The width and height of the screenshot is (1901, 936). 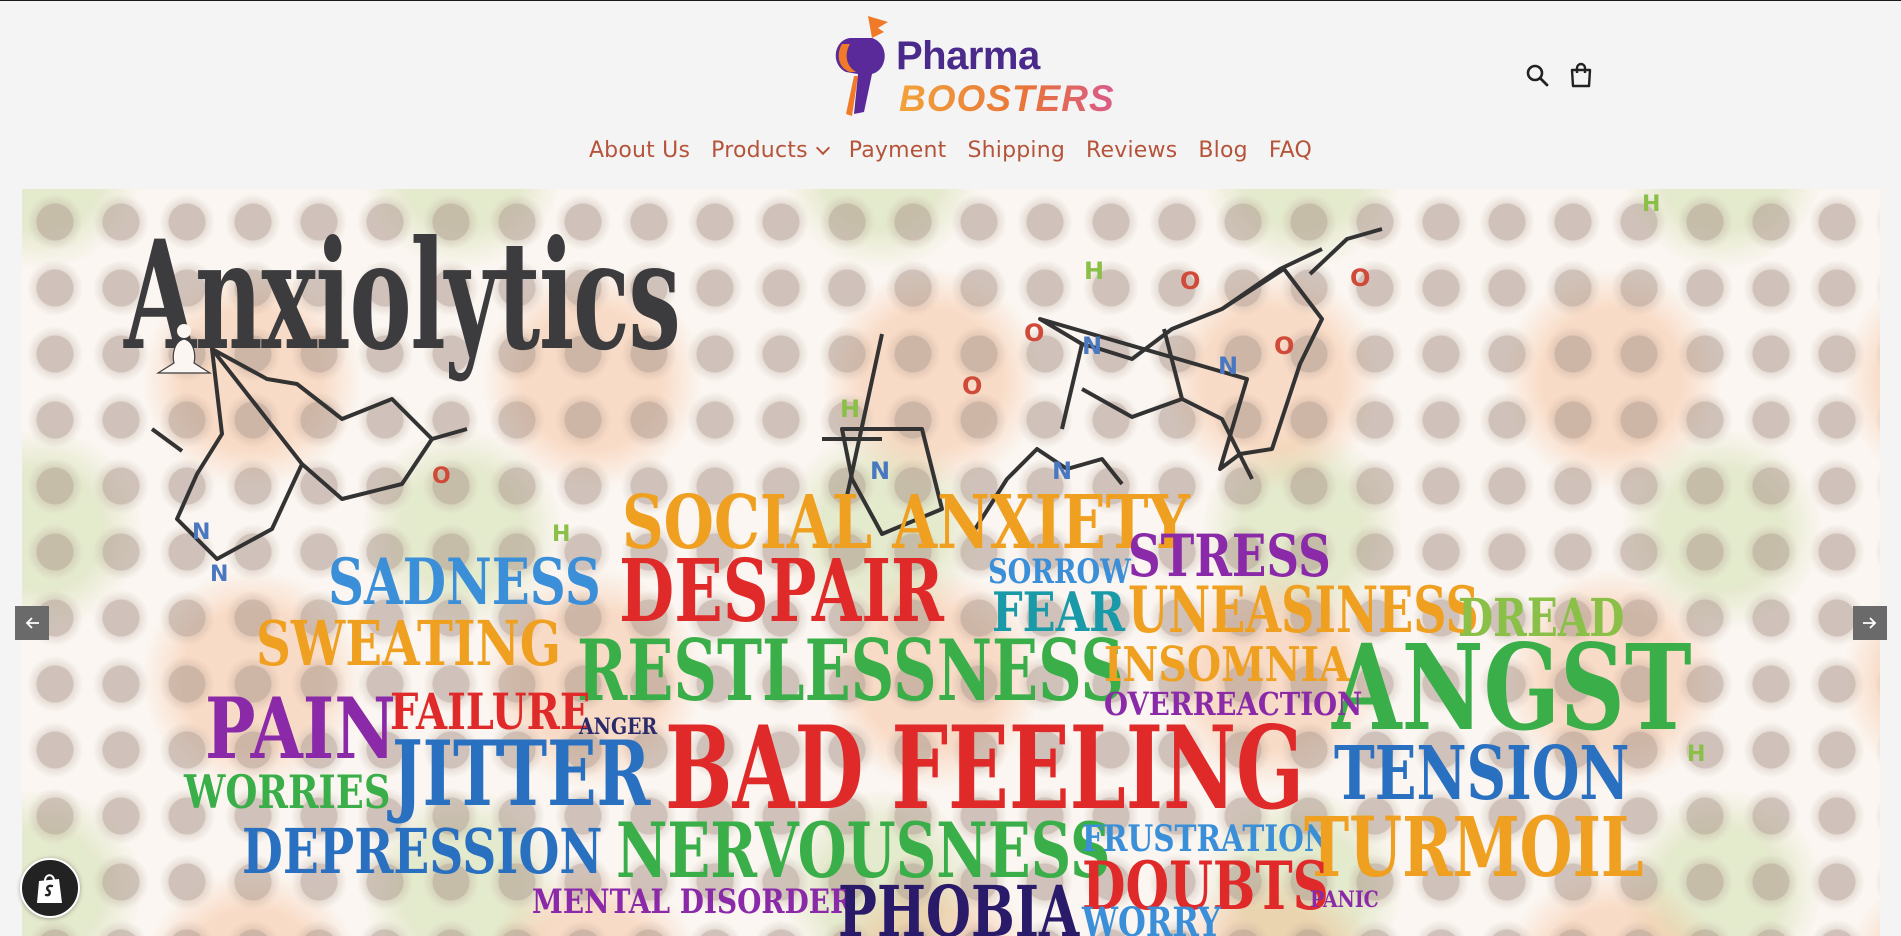 What do you see at coordinates (822, 147) in the screenshot?
I see `chevron-down-icon` at bounding box center [822, 147].